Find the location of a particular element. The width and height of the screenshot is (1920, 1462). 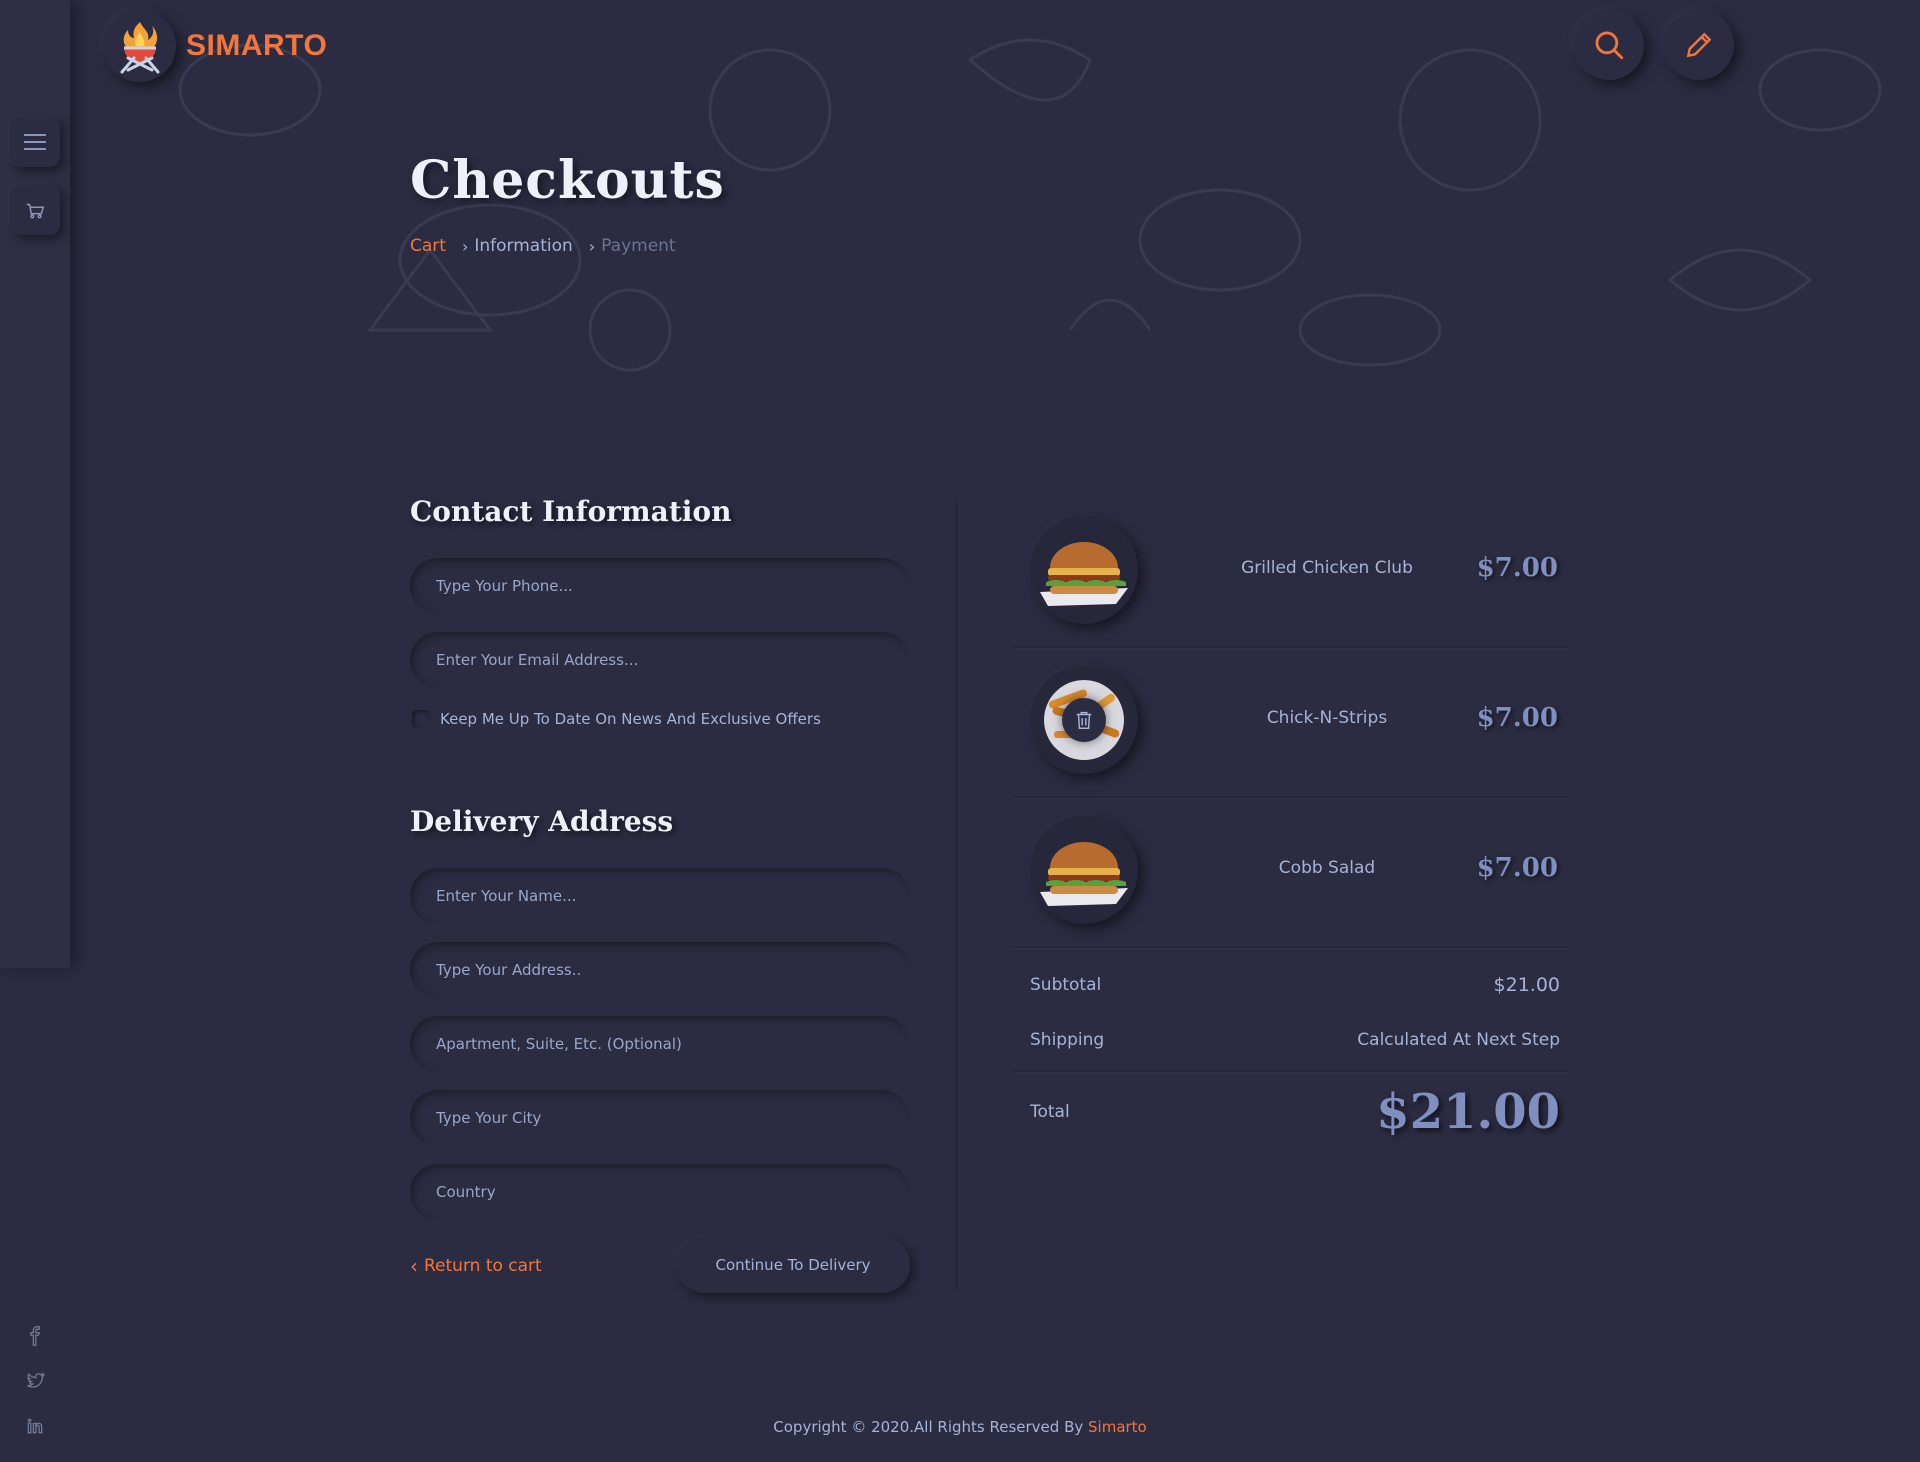

facebook-icon is located at coordinates (35, 1336).